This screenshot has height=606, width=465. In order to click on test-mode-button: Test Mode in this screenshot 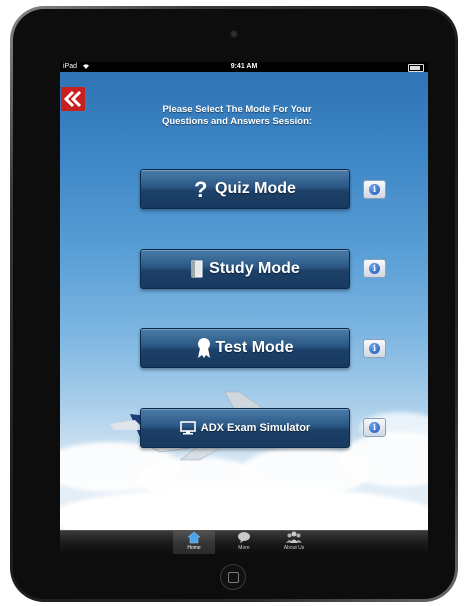, I will do `click(245, 348)`.